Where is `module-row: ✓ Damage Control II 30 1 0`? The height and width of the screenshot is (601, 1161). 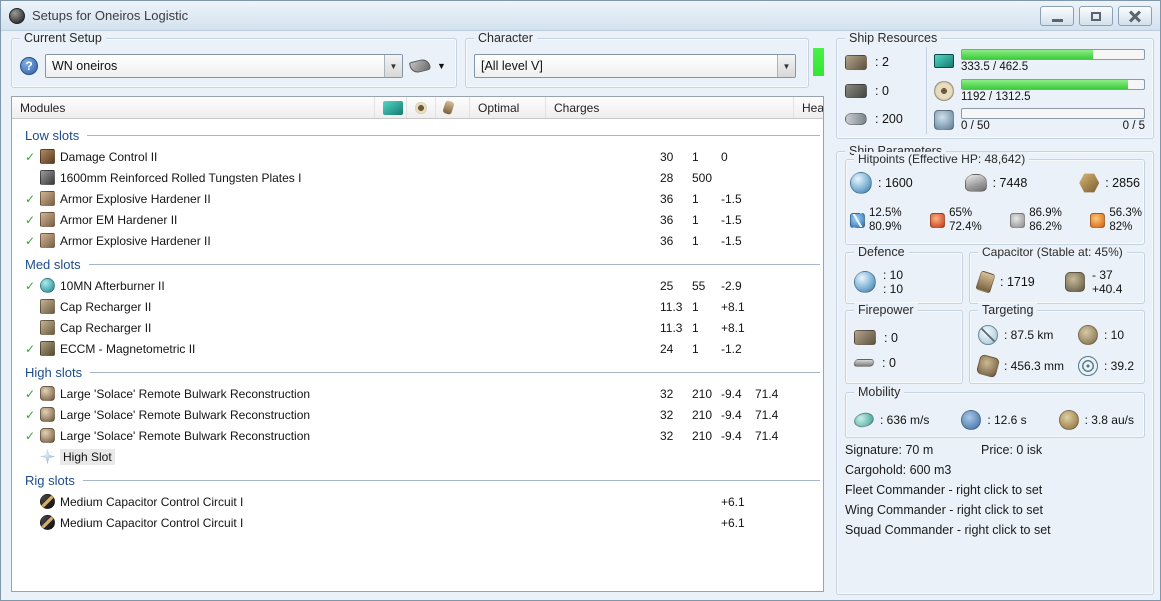
module-row: ✓ Damage Control II 30 1 0 is located at coordinates (417, 156).